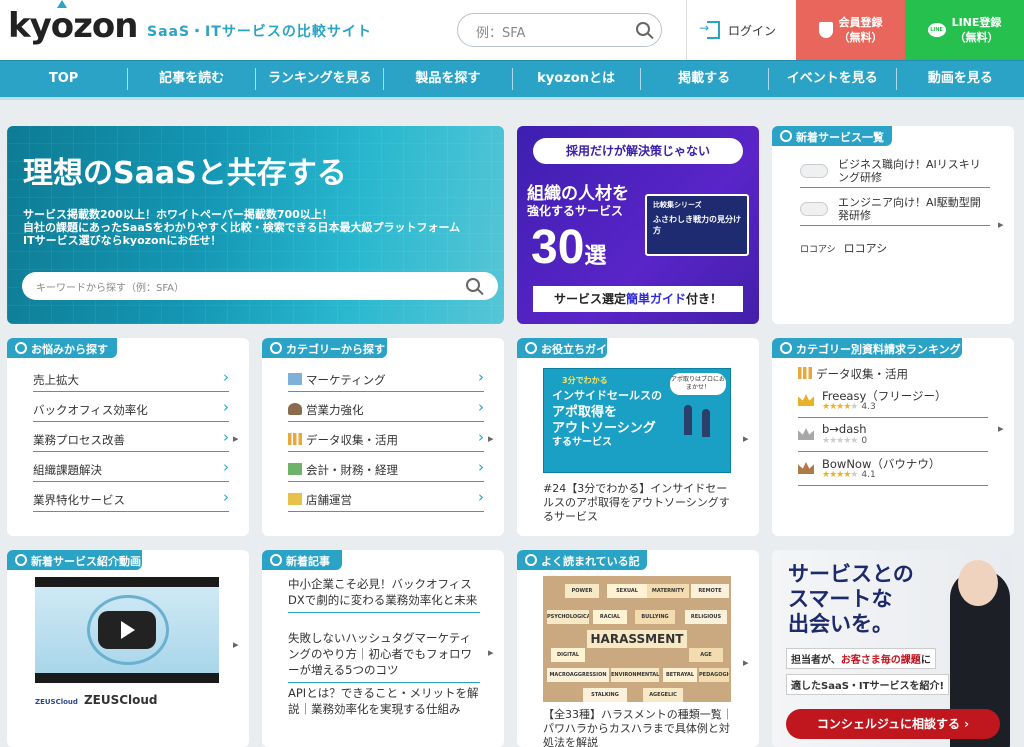 This screenshot has width=1024, height=747. Describe the element at coordinates (501, 33) in the screenshot. I see `header-search-placeholder: 例：SFA` at that location.